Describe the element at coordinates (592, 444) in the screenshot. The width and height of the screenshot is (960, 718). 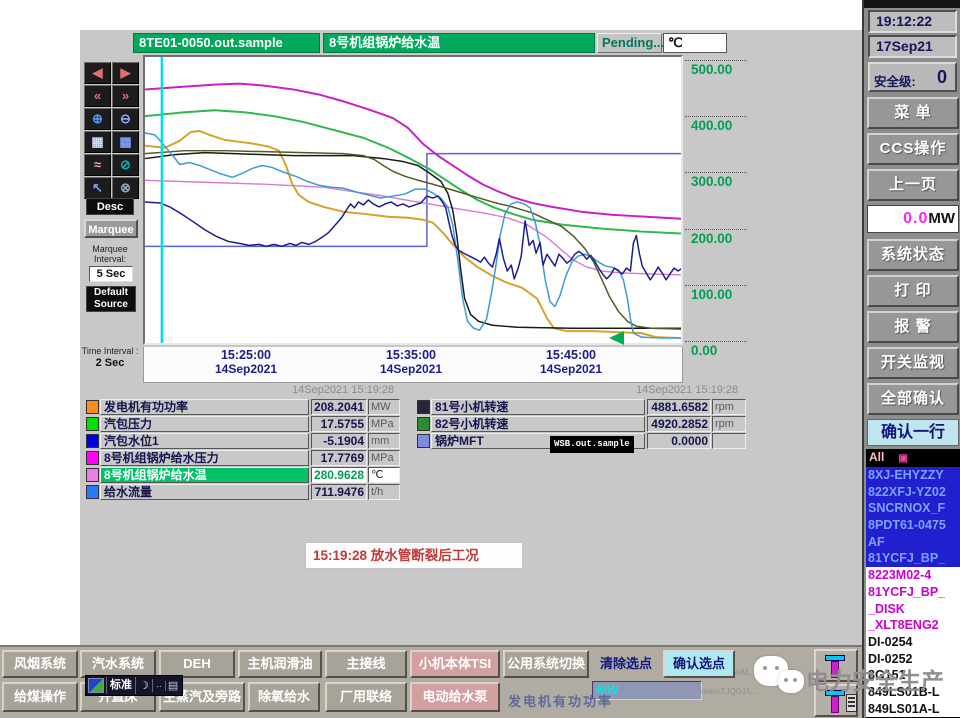
I see `mft-source-tooltip: WSB.out.sample` at that location.